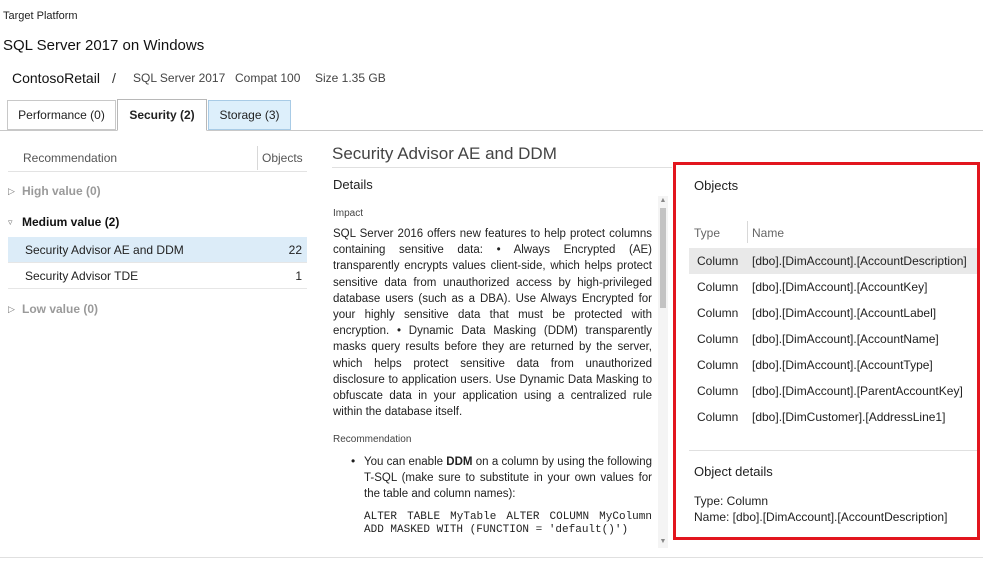  I want to click on object-name: [dbo].[DimAccount].[AccountDescription], so click(859, 261).